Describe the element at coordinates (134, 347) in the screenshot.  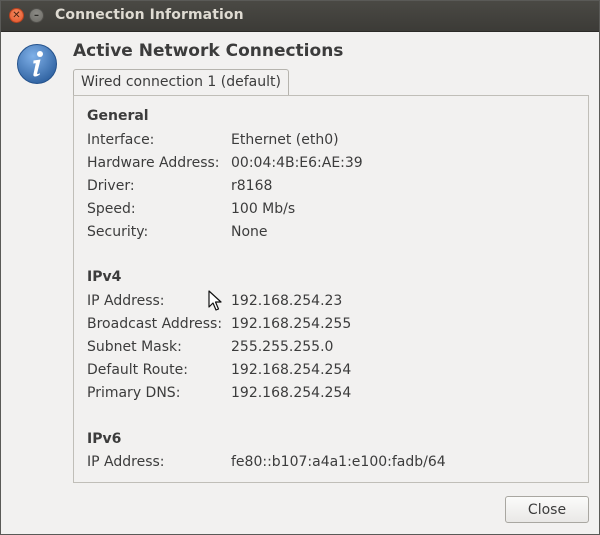
I see `ipv4-subnet-mask-label: Subnet Mask:` at that location.